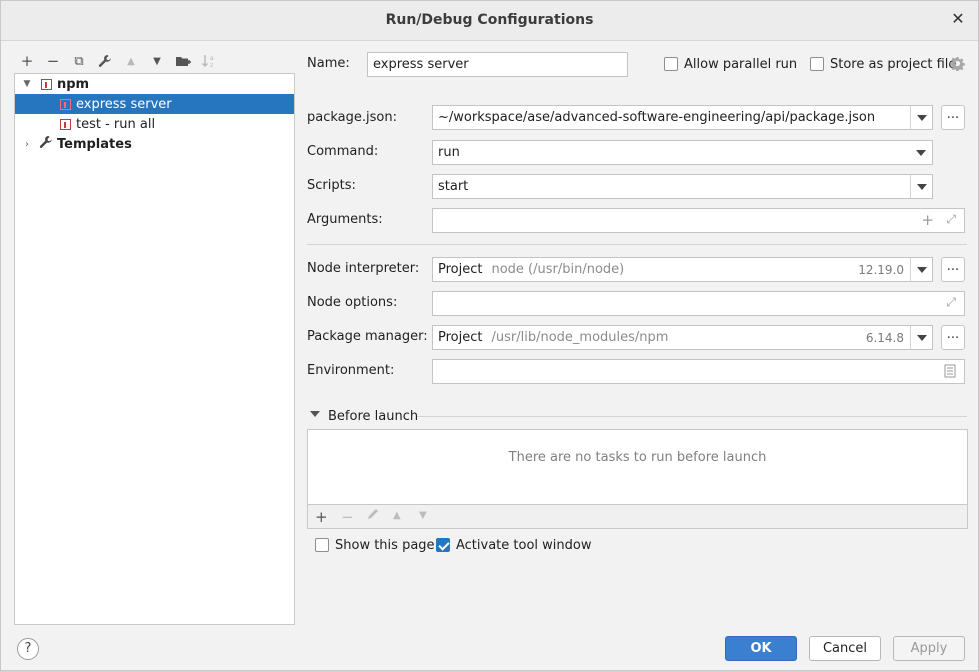 The width and height of the screenshot is (979, 671). What do you see at coordinates (157, 61) in the screenshot?
I see `move-down-button: ▼` at bounding box center [157, 61].